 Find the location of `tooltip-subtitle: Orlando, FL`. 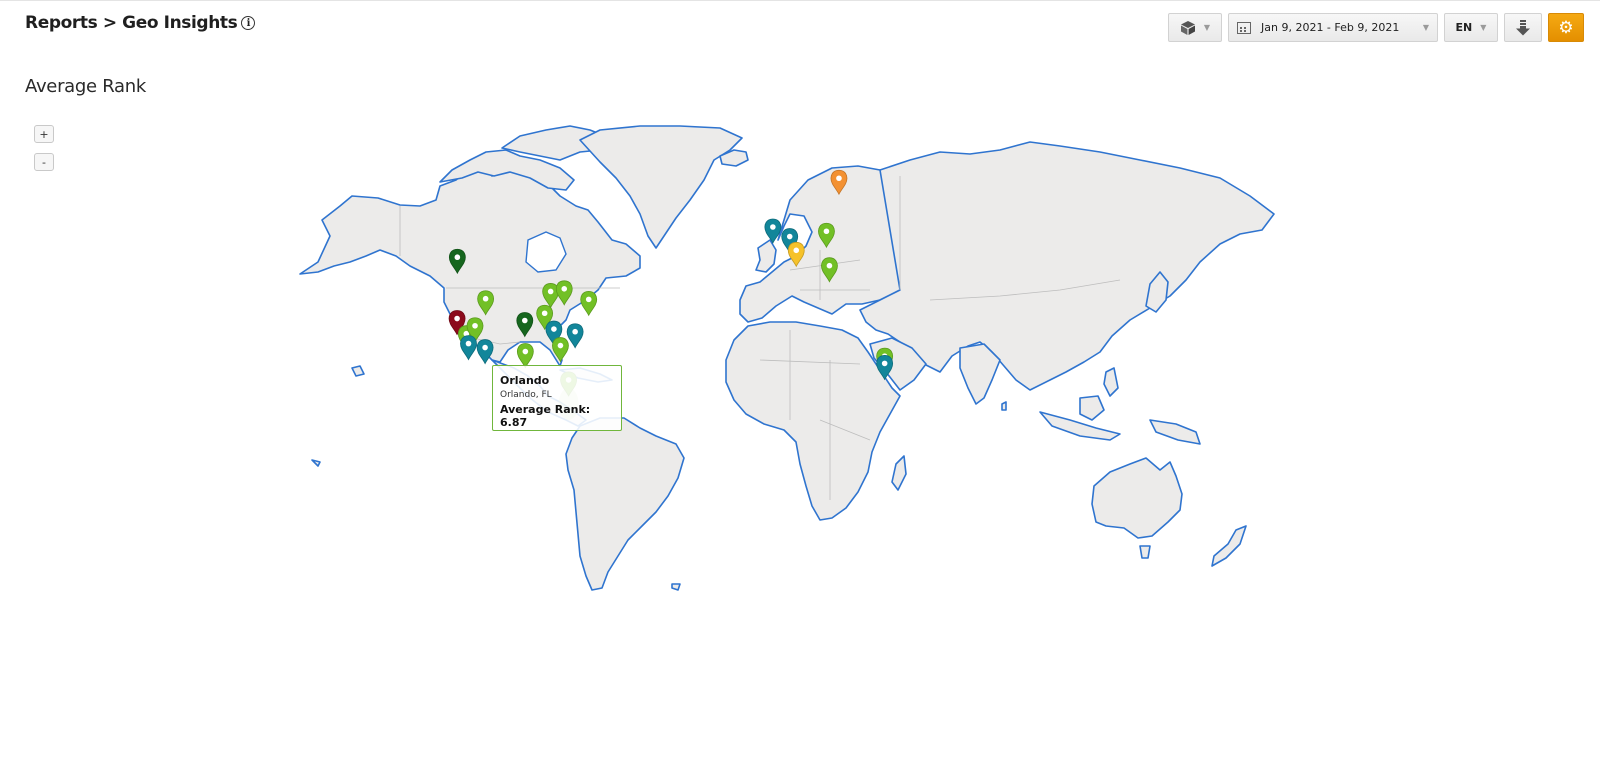

tooltip-subtitle: Orlando, FL is located at coordinates (526, 395).